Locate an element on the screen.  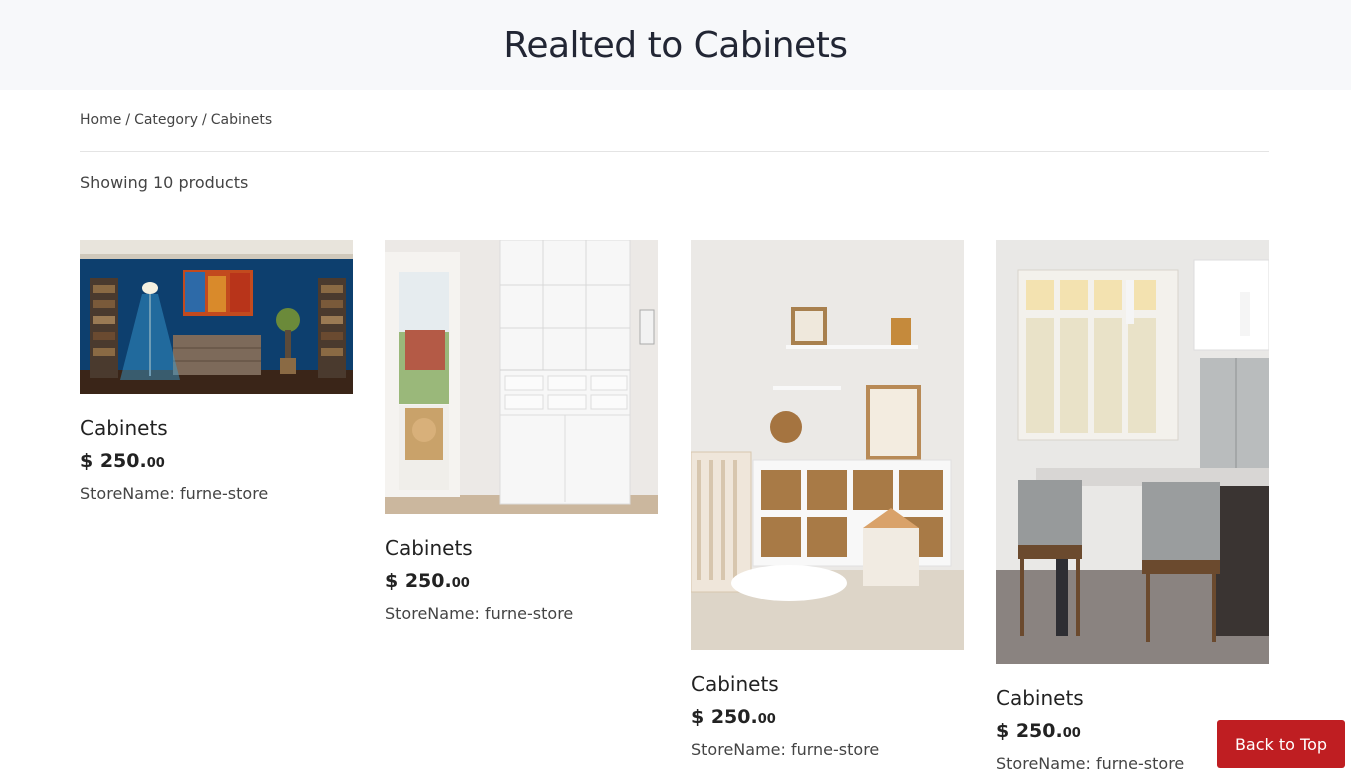
page-header: Realted to Cabinets is located at coordinates (675, 45).